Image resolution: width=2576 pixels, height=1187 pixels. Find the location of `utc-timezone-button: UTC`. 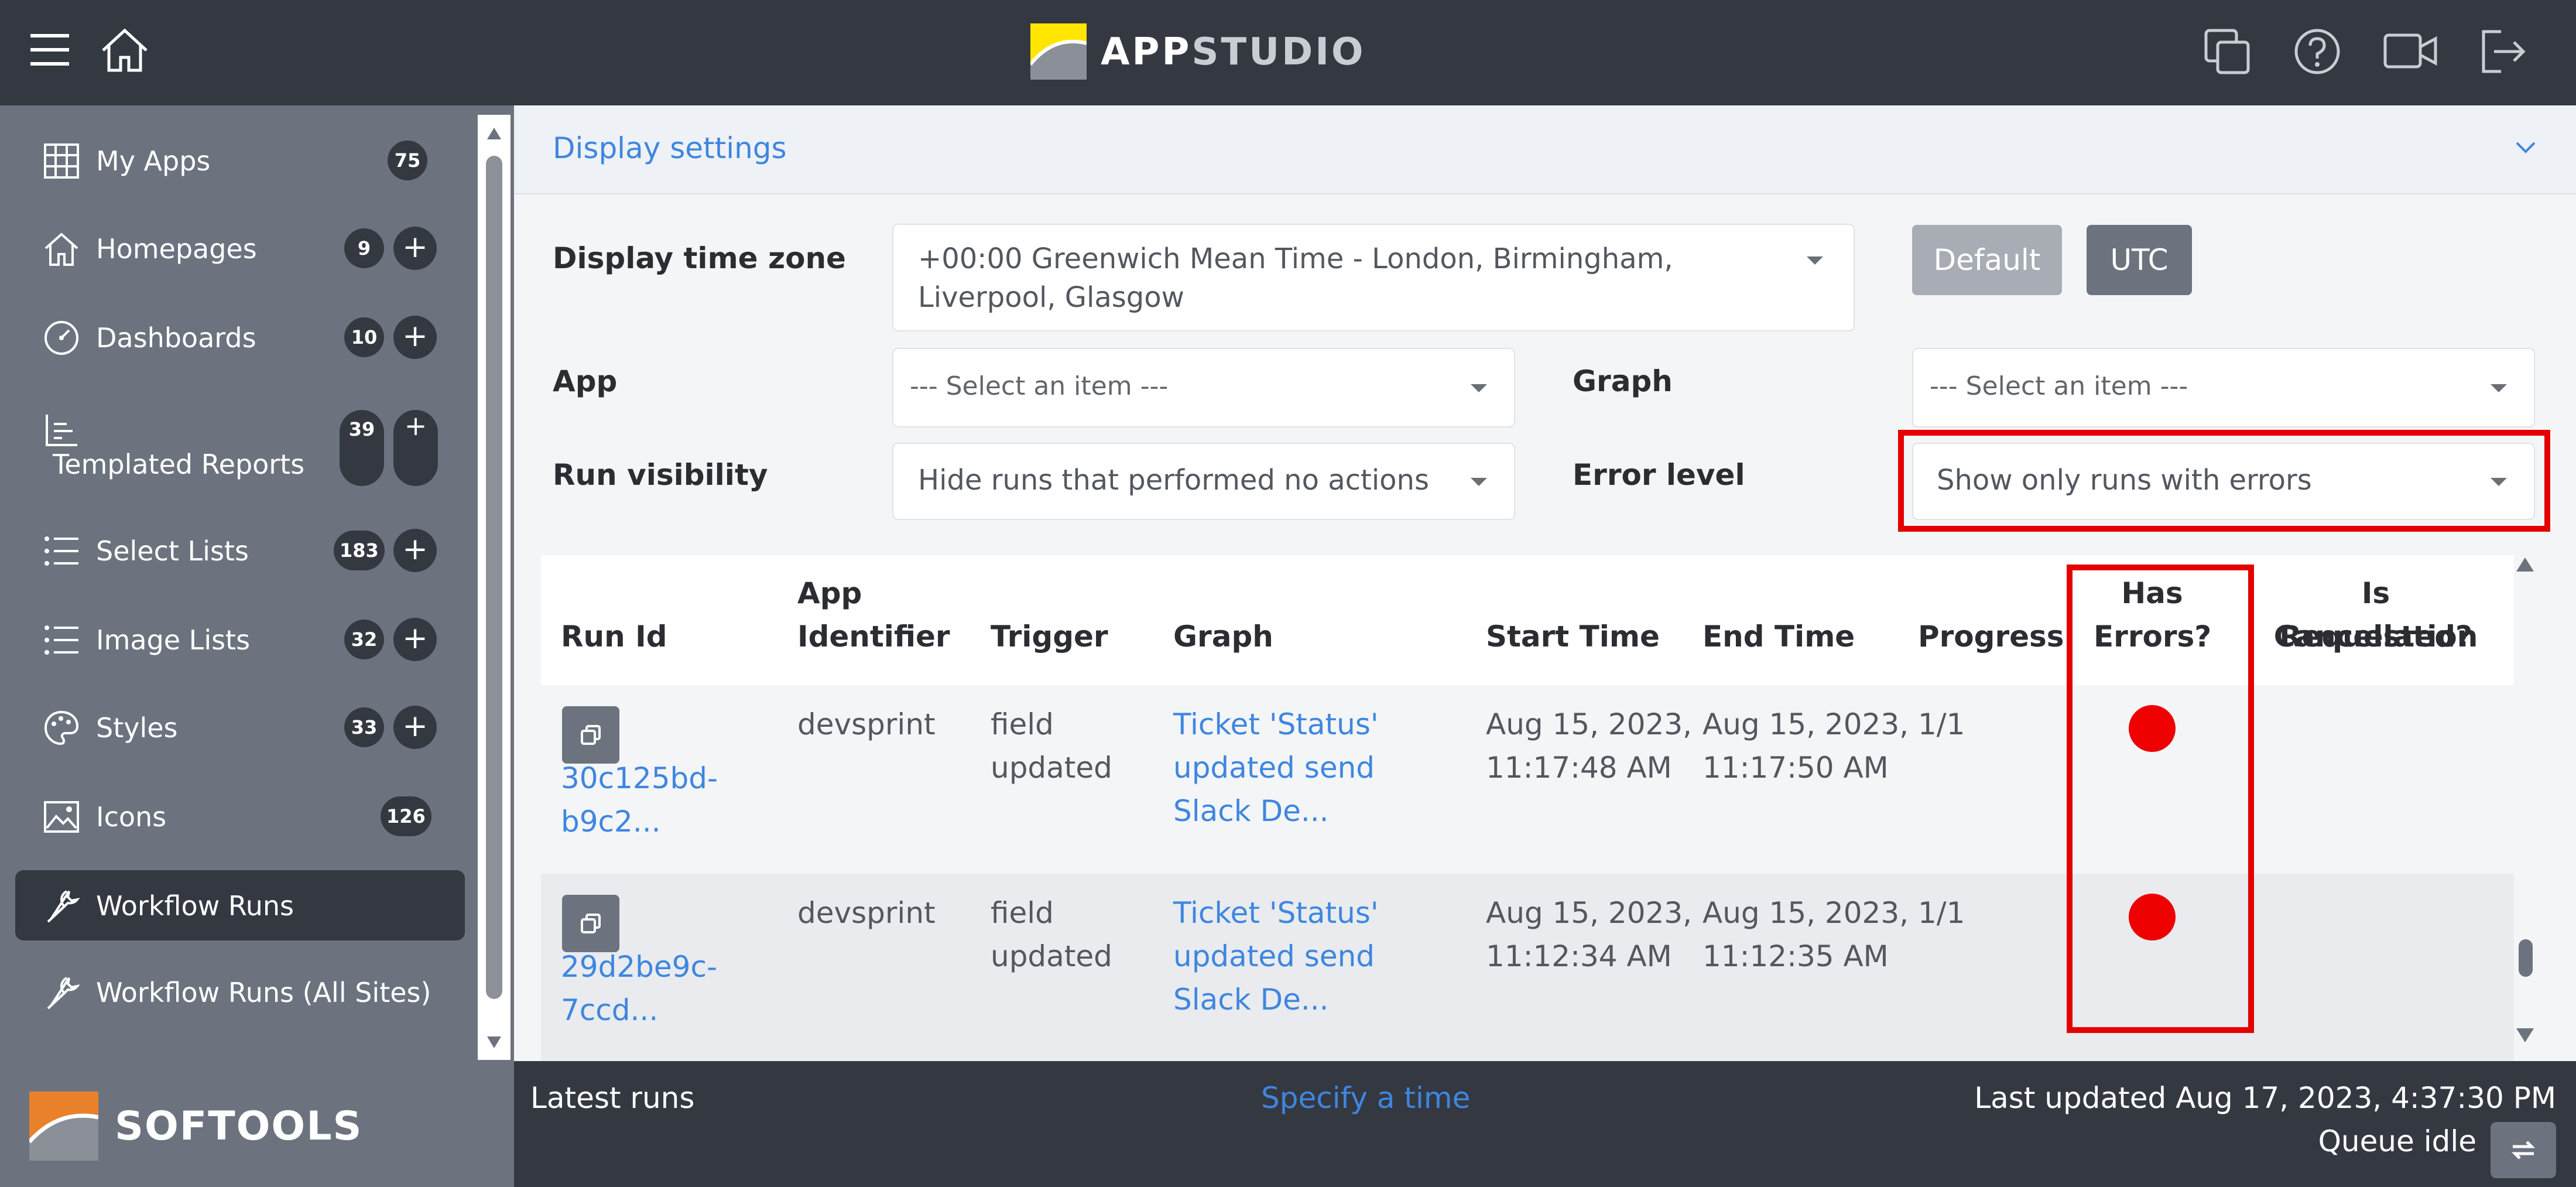

utc-timezone-button: UTC is located at coordinates (2139, 260).